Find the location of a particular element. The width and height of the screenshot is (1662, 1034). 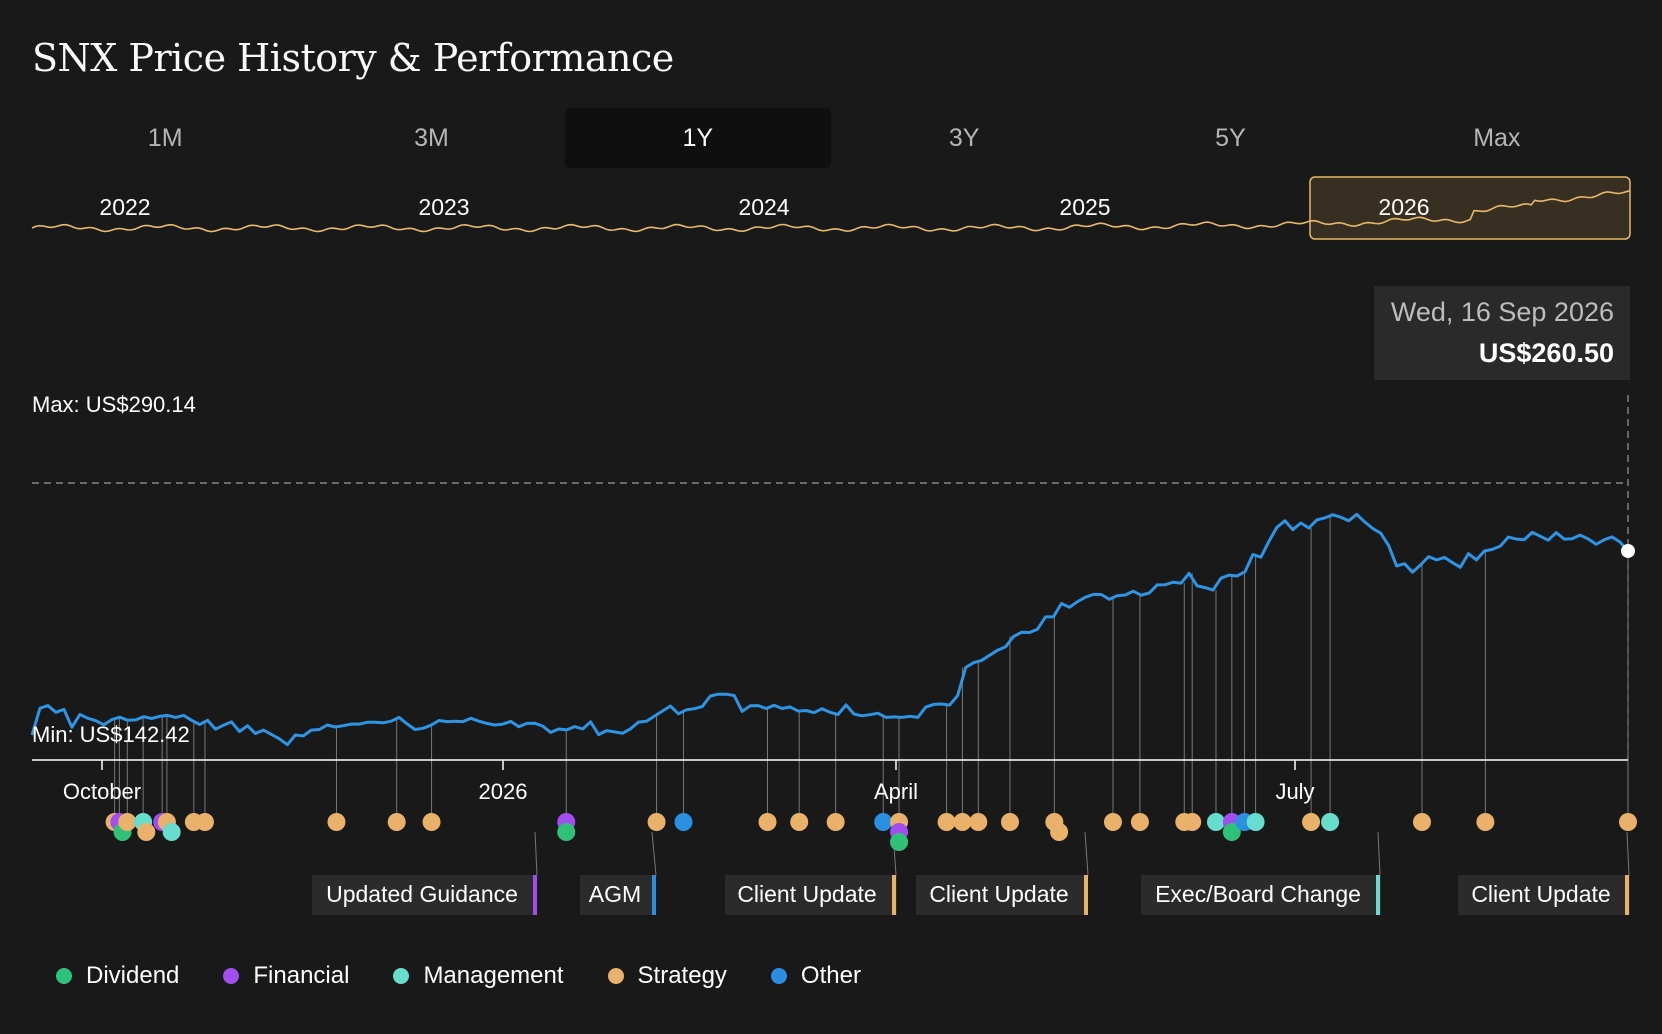

overview-tick-label: 2022 is located at coordinates (124, 207).